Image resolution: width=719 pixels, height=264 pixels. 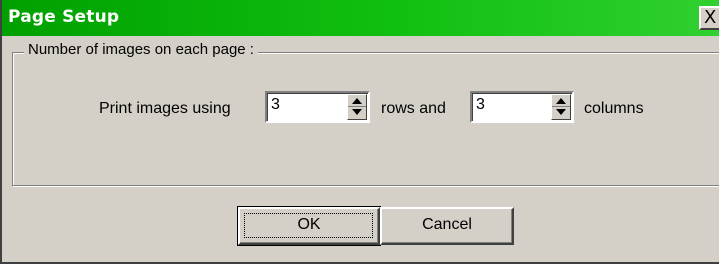 I want to click on columns-spin-buttons, so click(x=561, y=107).